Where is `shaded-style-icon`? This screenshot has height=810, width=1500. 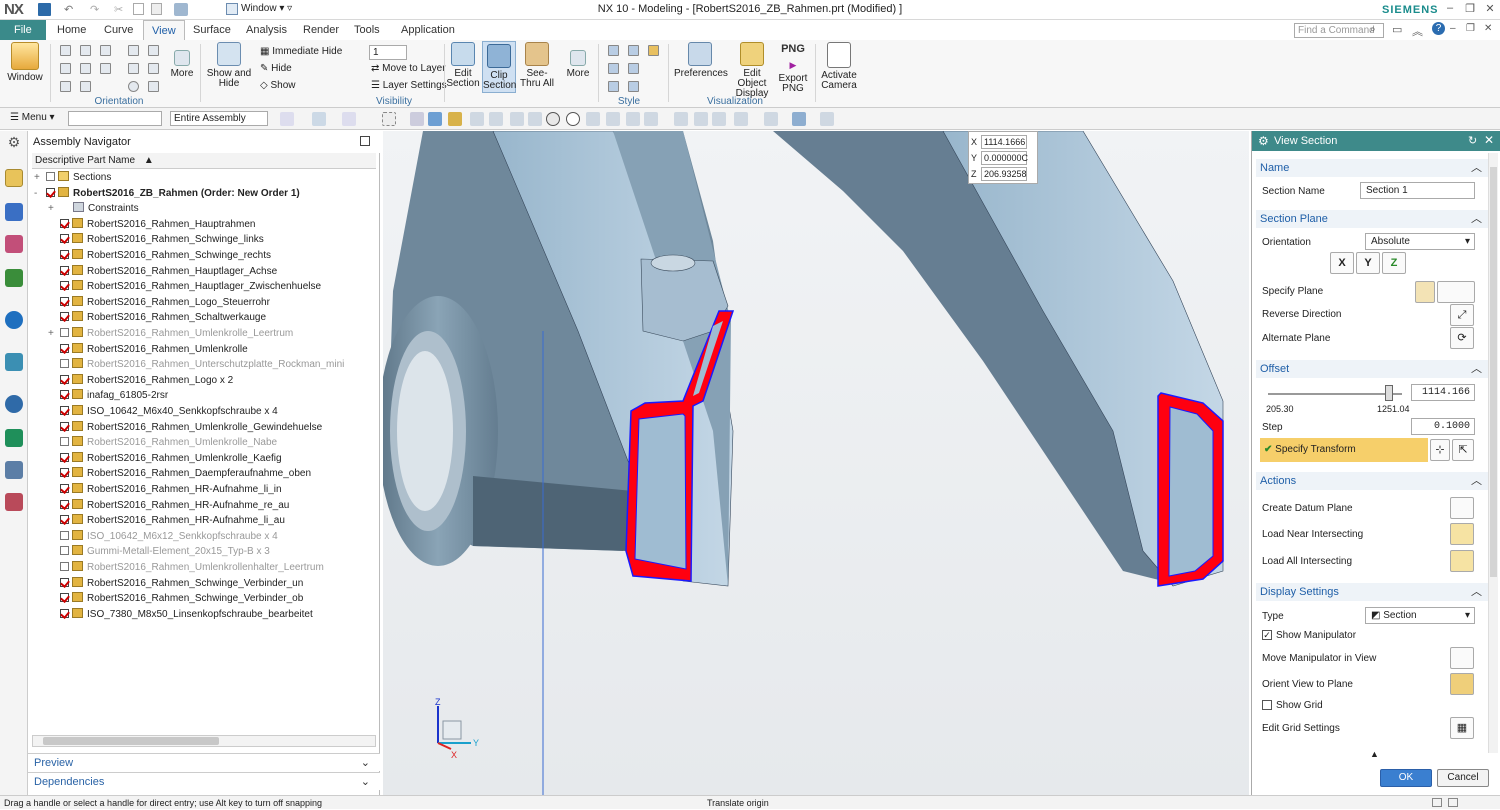 shaded-style-icon is located at coordinates (799, 119).